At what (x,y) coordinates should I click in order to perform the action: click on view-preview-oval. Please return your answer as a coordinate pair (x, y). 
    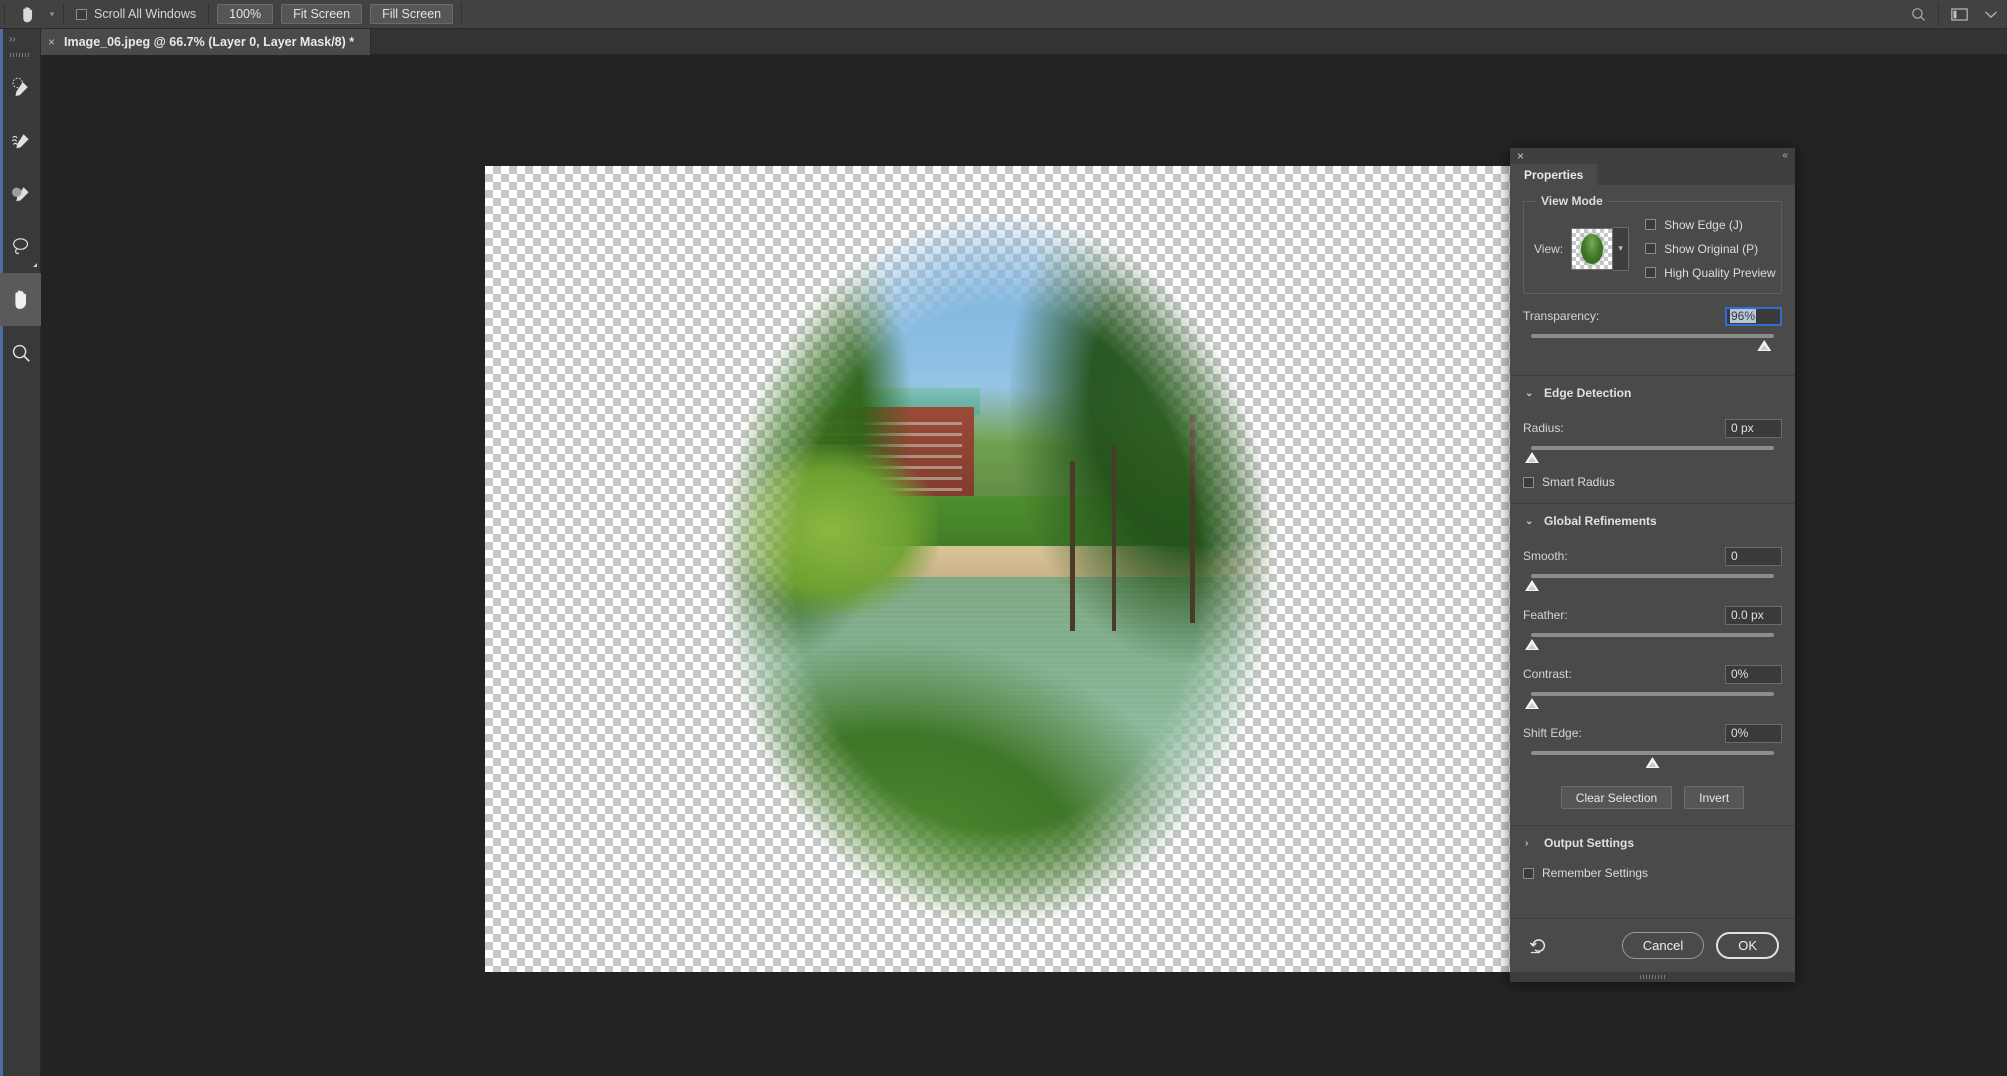
    Looking at the image, I should click on (1592, 248).